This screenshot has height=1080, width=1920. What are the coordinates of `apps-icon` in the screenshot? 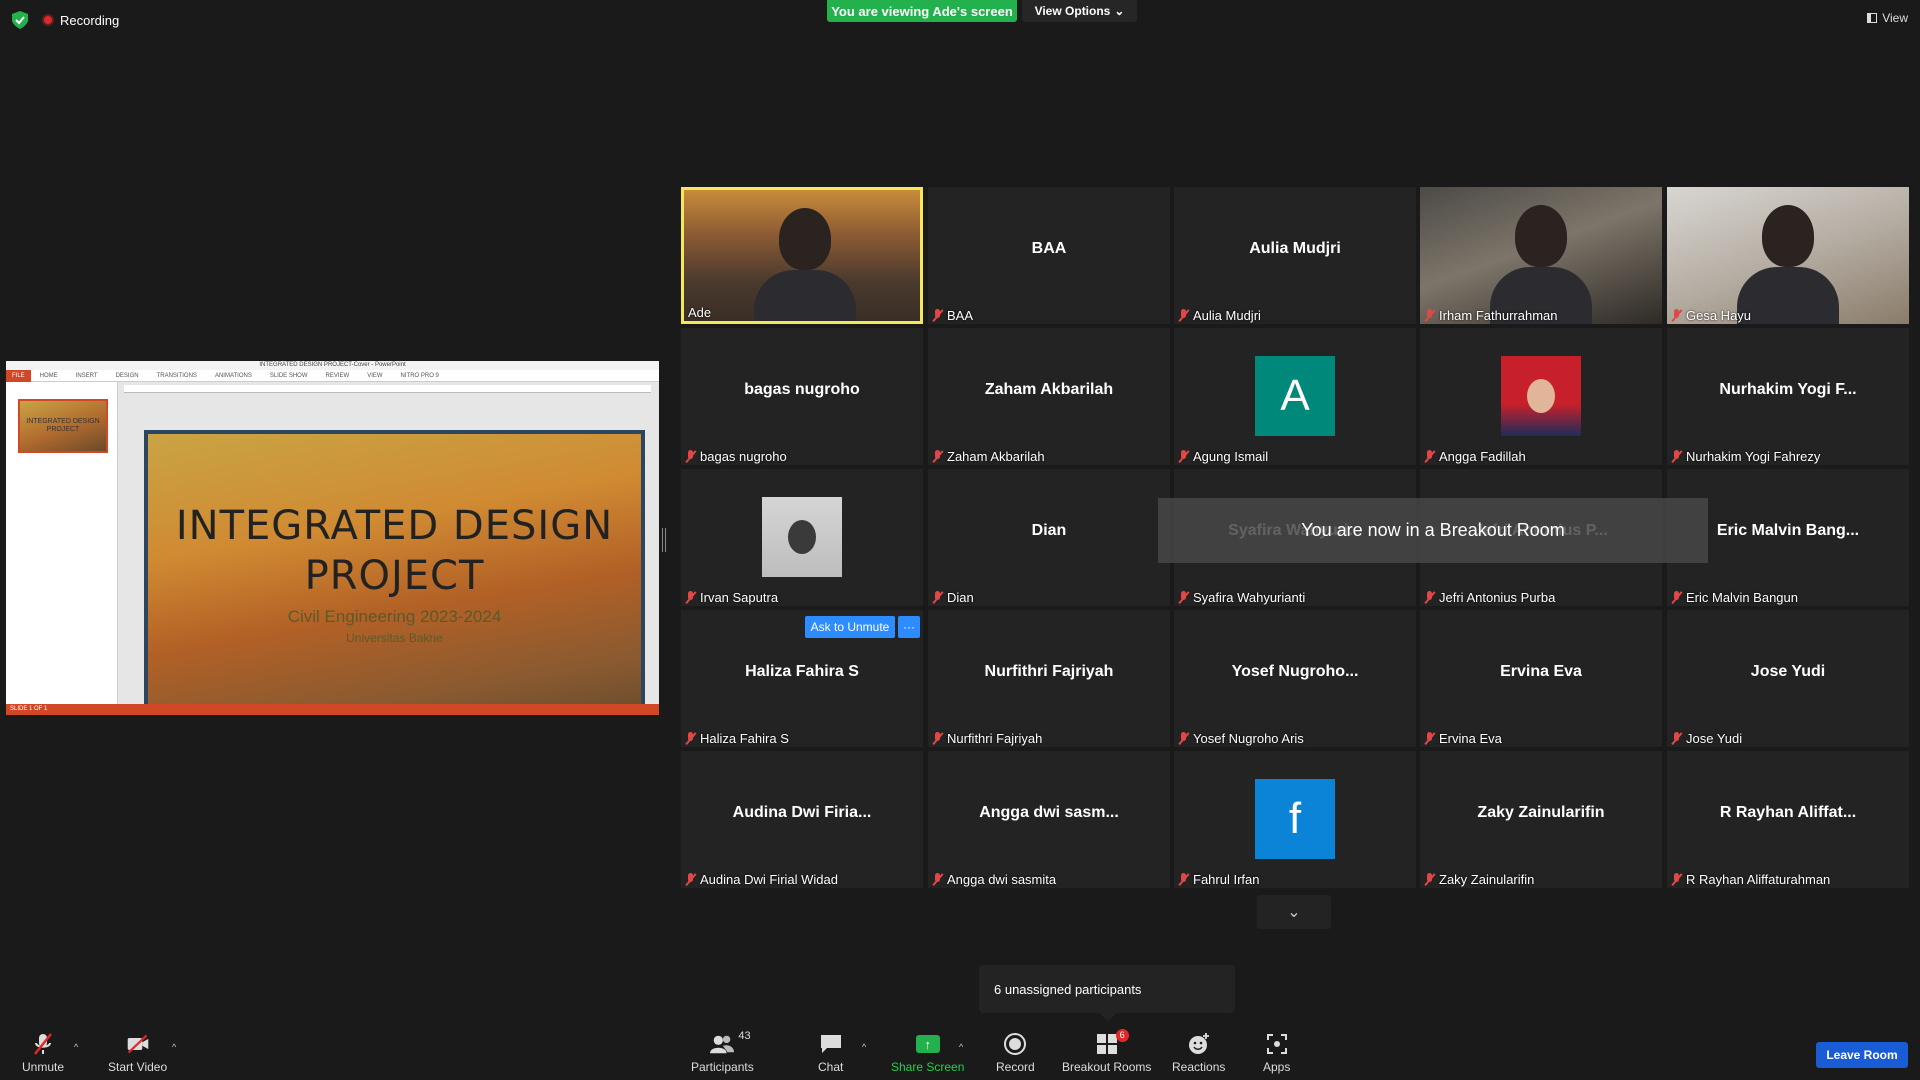 It's located at (1277, 1044).